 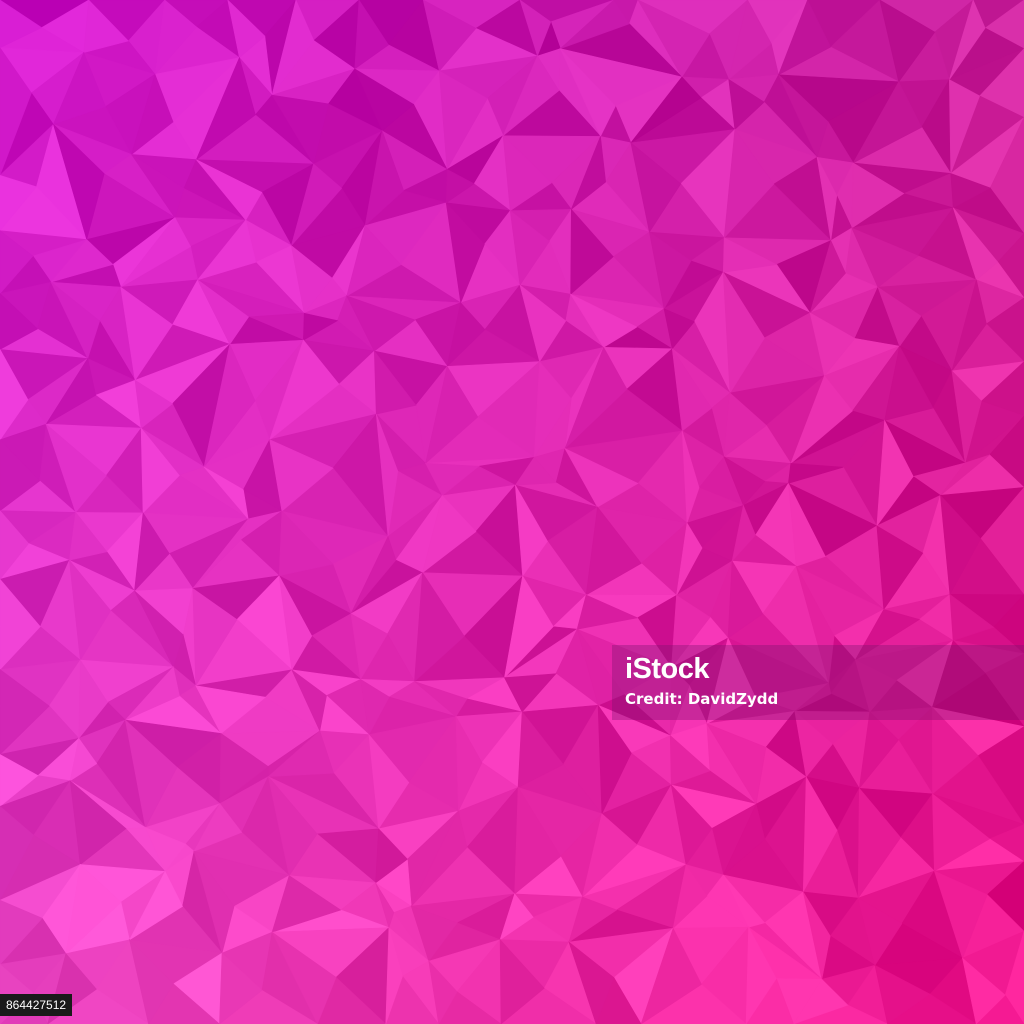 I want to click on image-id-label: 864427512, so click(x=36, y=1005).